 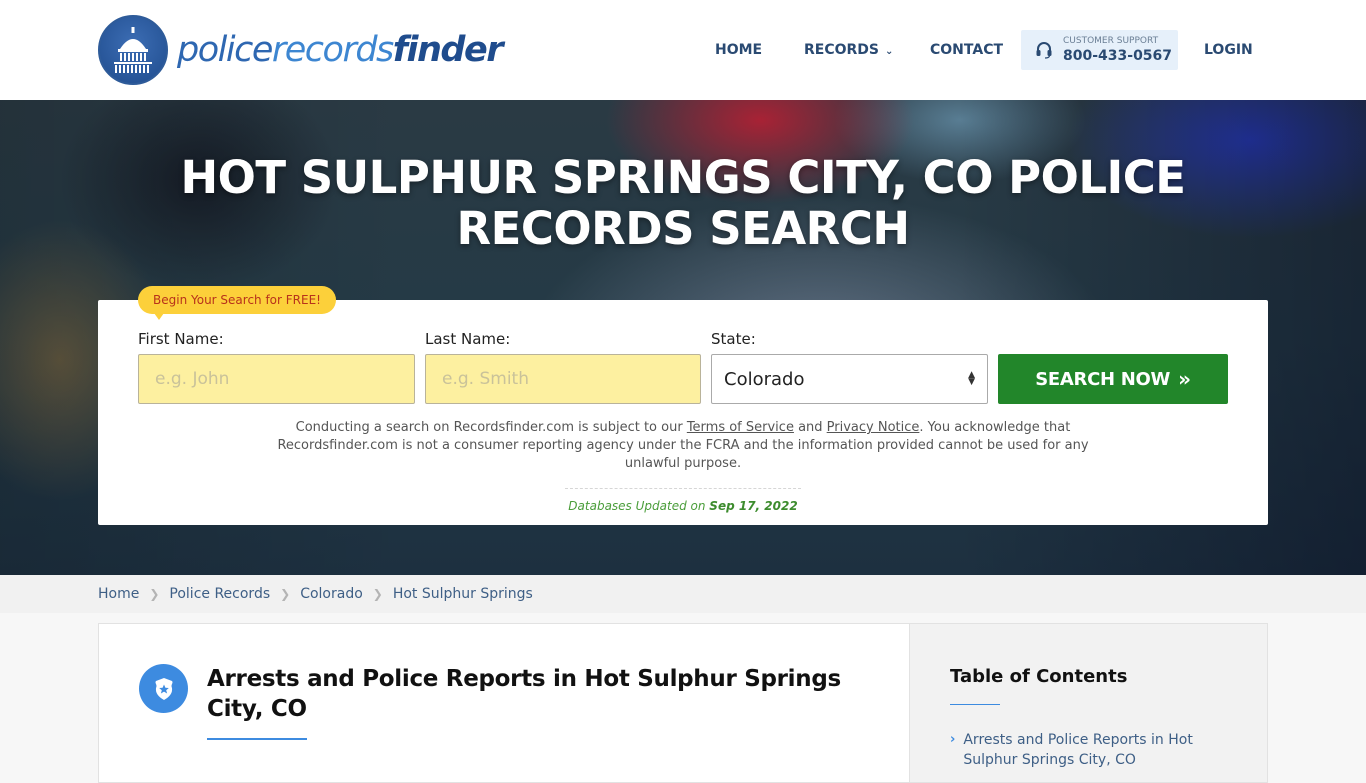 I want to click on customer-support-box: CUSTOMER SUPPORT 800-433-0567, so click(x=1099, y=50).